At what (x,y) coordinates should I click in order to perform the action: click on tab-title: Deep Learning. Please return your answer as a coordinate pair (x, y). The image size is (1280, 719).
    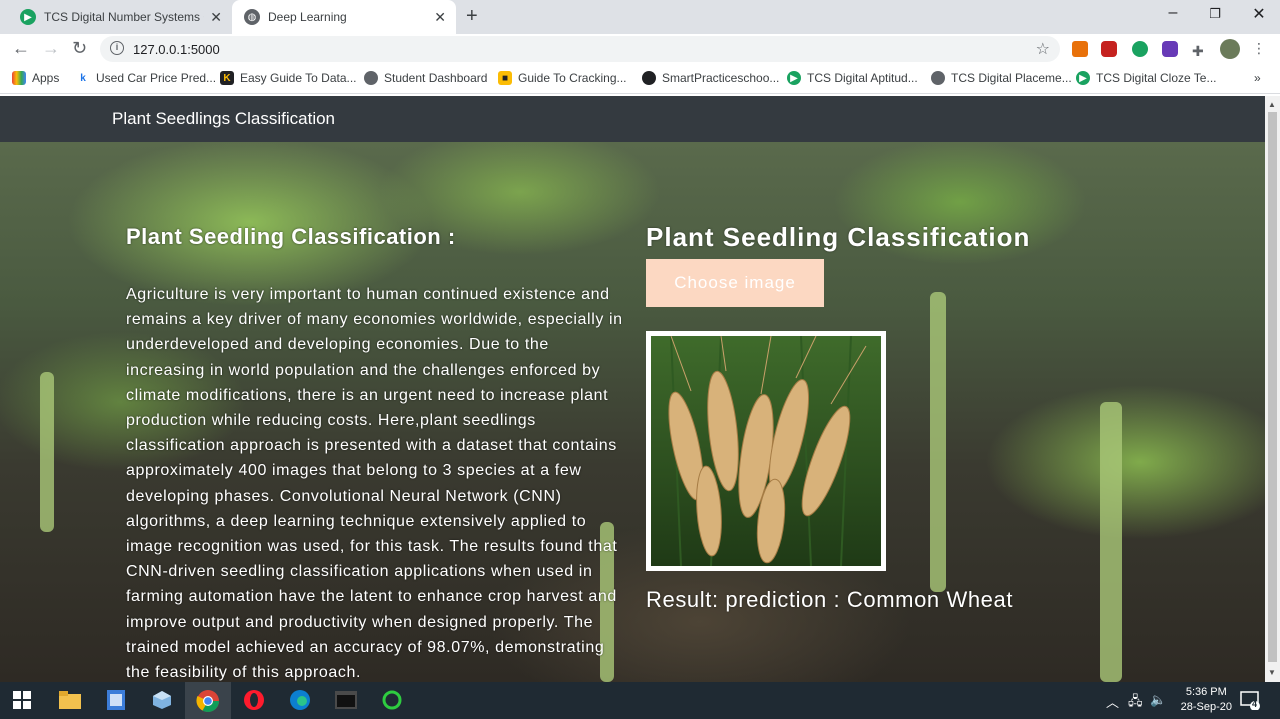
    Looking at the image, I should click on (307, 17).